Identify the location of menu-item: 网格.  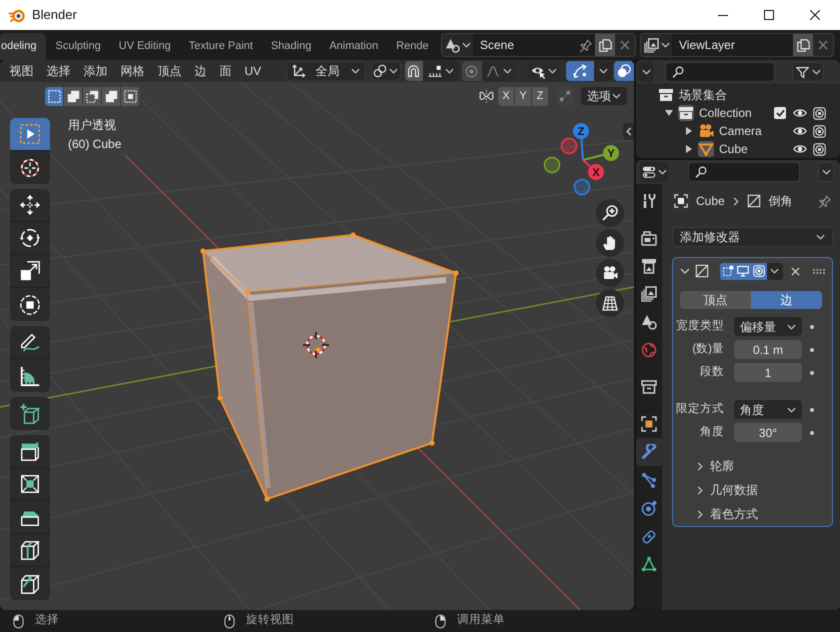
(132, 71).